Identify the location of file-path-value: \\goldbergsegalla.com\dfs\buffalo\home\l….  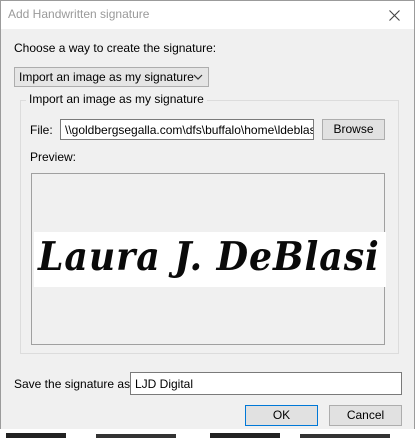
(189, 130).